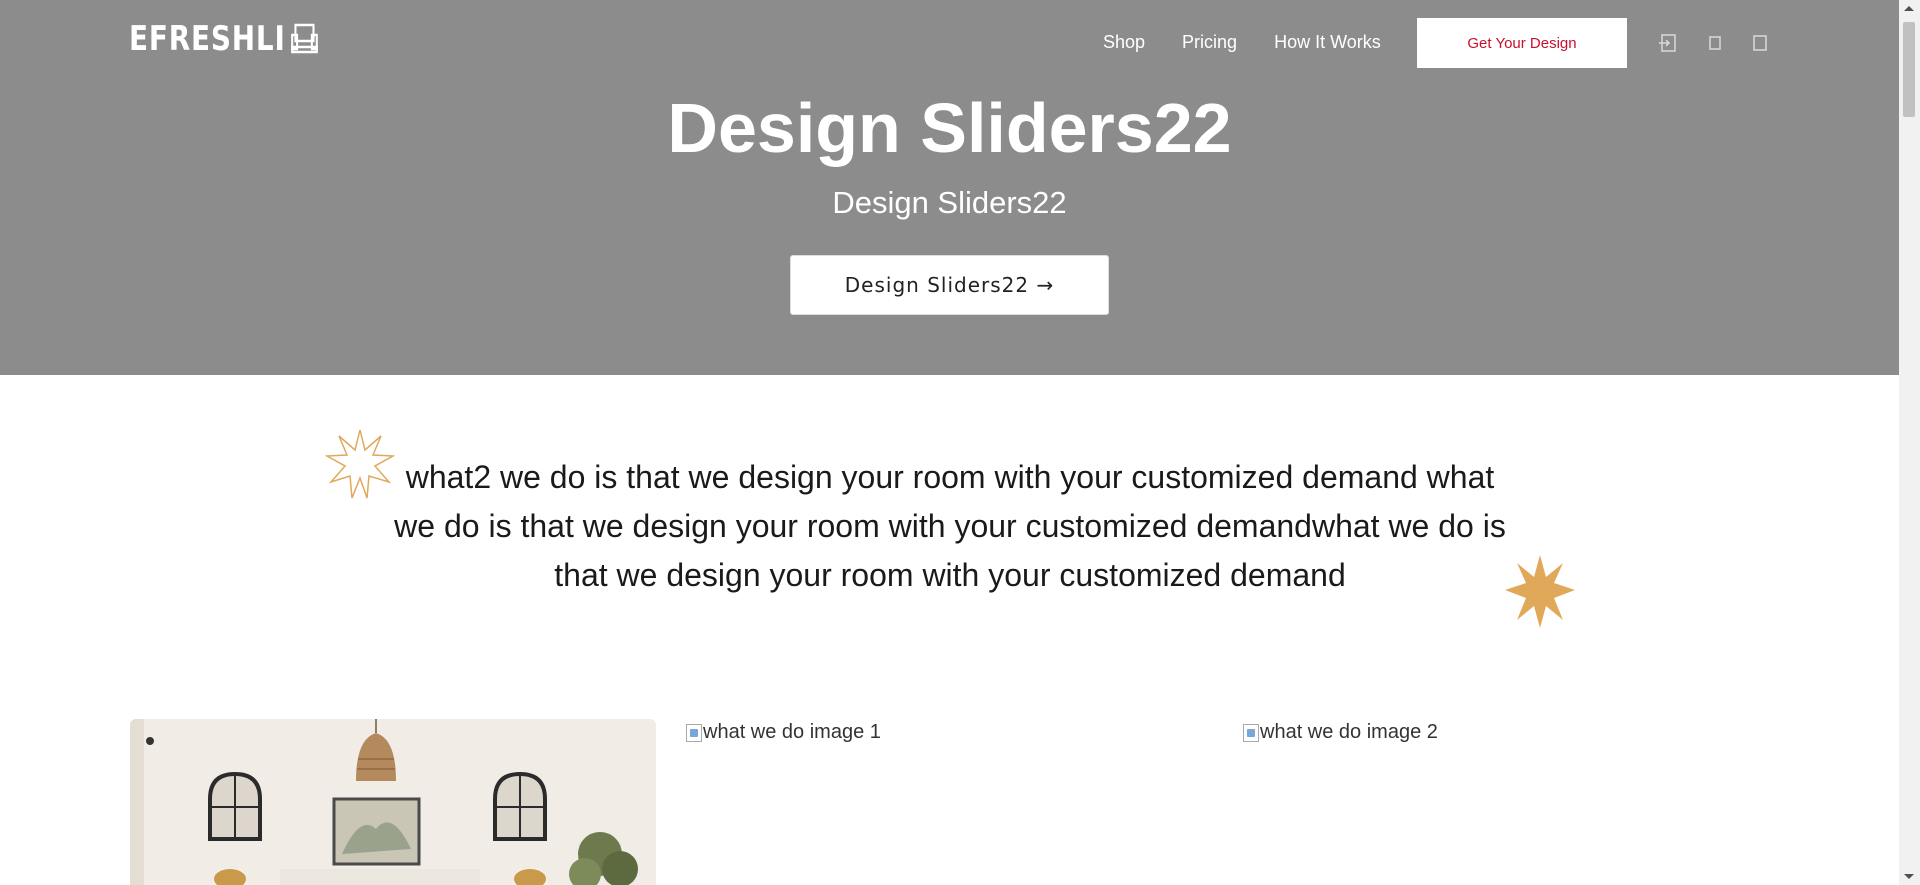 Image resolution: width=1920 pixels, height=885 pixels. I want to click on main-nav: Shop Pricing How It Works, so click(1242, 42).